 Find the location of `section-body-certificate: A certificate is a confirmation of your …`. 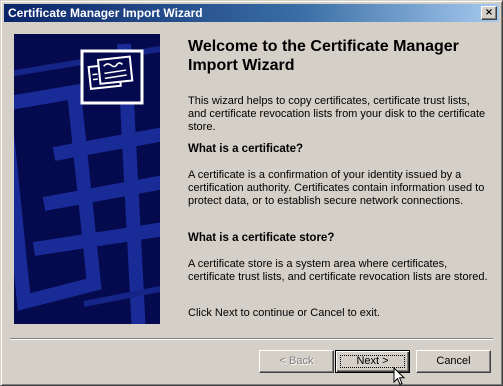

section-body-certificate: A certificate is a confirmation of your … is located at coordinates (336, 188).